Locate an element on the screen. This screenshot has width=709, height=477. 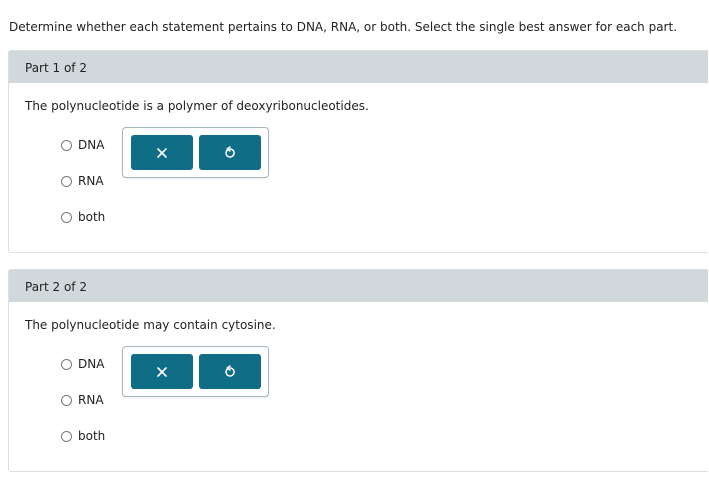
part-1-answer-tools is located at coordinates (195, 152).